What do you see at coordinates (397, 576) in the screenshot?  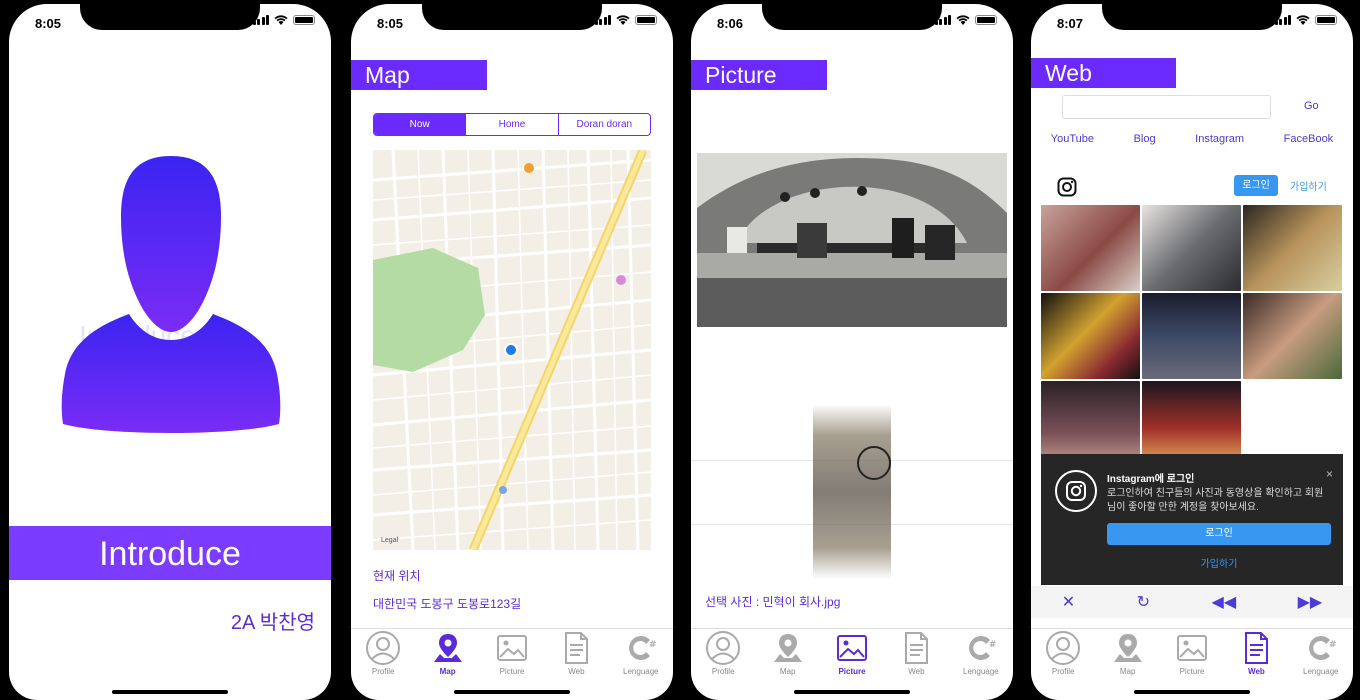 I see `current-location-label: 현재 위치` at bounding box center [397, 576].